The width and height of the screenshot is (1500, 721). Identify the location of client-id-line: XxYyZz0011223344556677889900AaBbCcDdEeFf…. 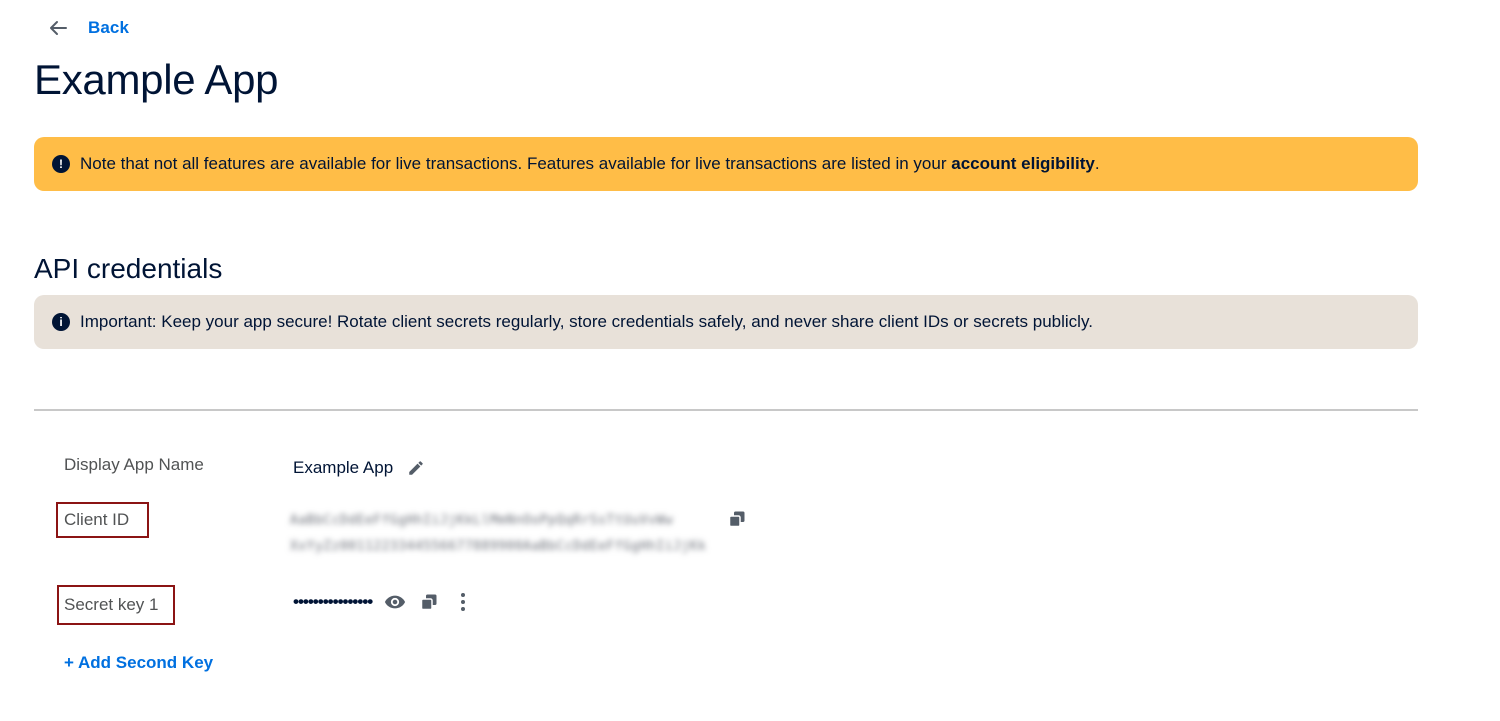
(498, 546).